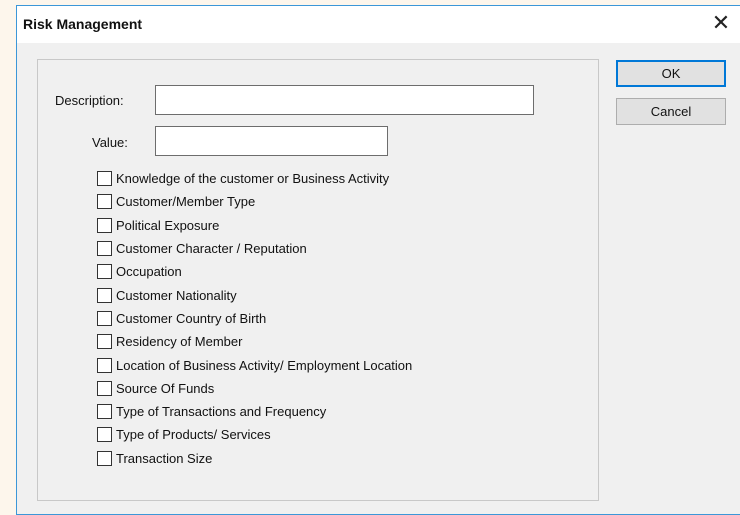 This screenshot has height=515, width=740. What do you see at coordinates (110, 142) in the screenshot?
I see `value-label: Value:` at bounding box center [110, 142].